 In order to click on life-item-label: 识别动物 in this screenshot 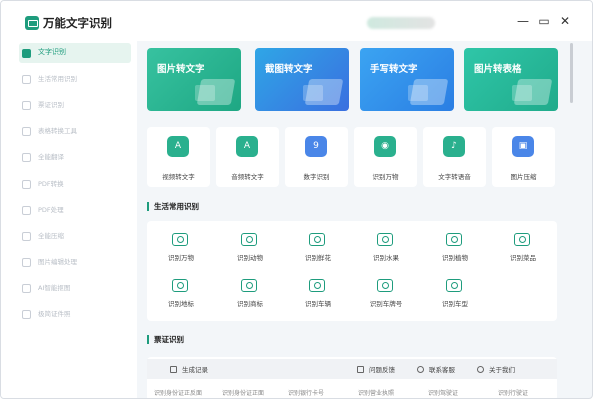, I will do `click(250, 258)`.